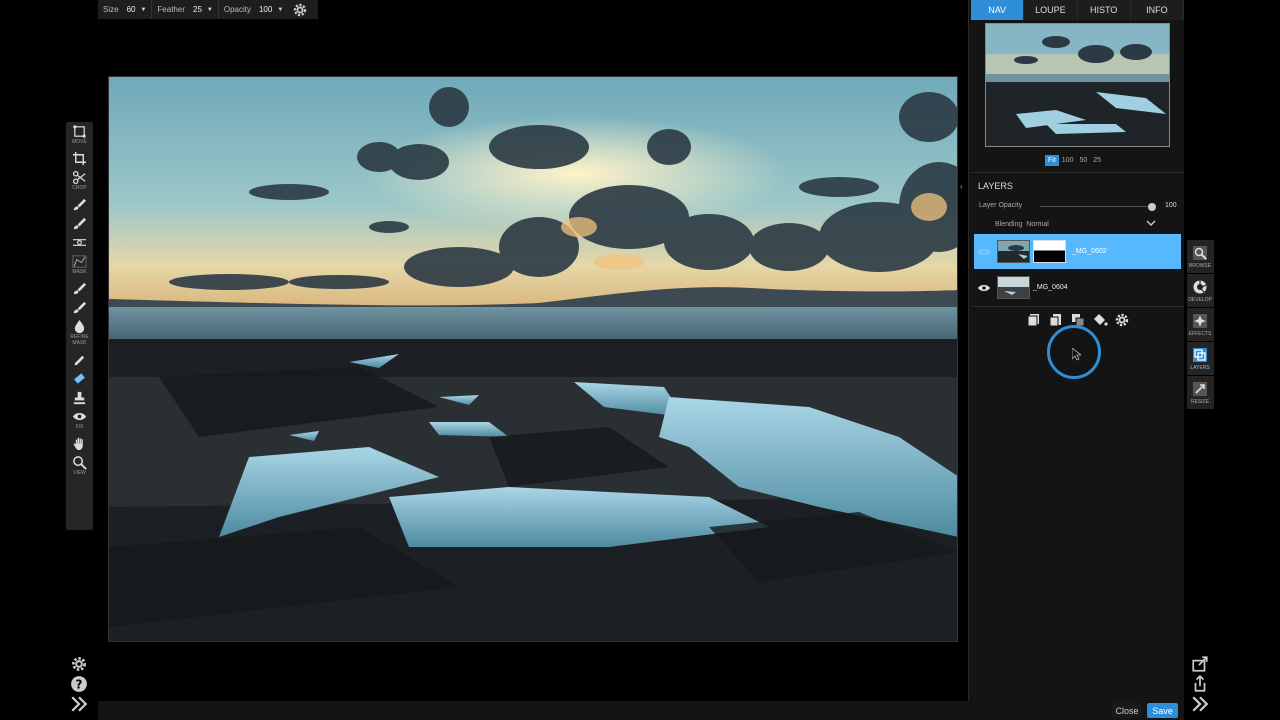  Describe the element at coordinates (79, 397) in the screenshot. I see `clone-stamp-icon` at that location.